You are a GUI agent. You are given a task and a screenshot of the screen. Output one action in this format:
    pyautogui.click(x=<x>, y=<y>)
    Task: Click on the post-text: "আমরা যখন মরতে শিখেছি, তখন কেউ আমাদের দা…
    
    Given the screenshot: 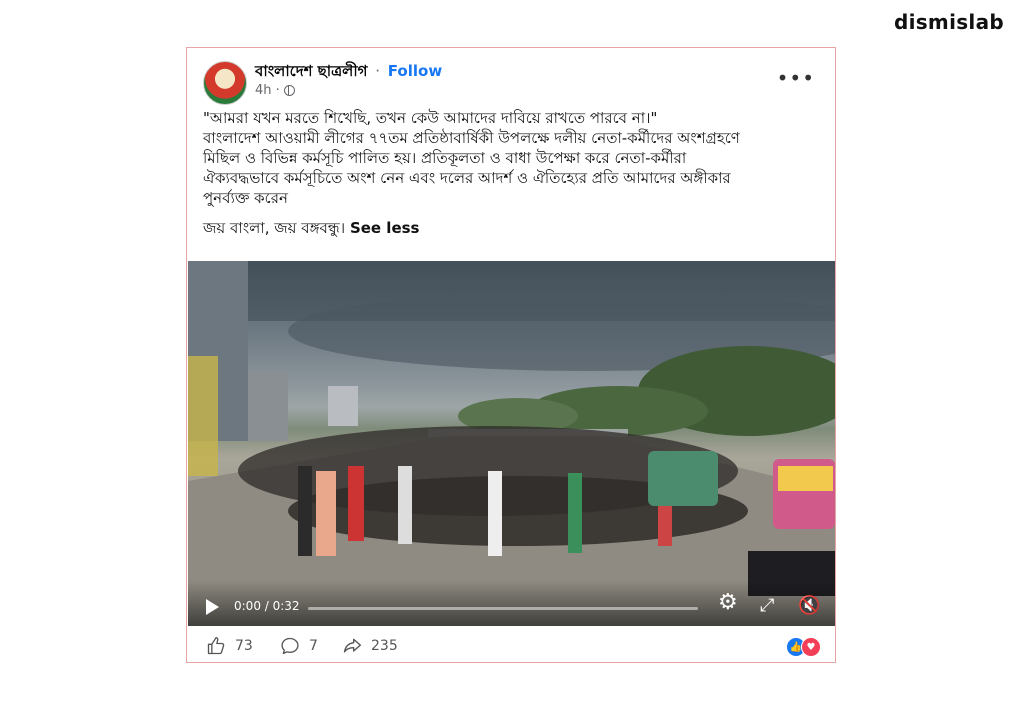 What is the action you would take?
    pyautogui.click(x=513, y=173)
    